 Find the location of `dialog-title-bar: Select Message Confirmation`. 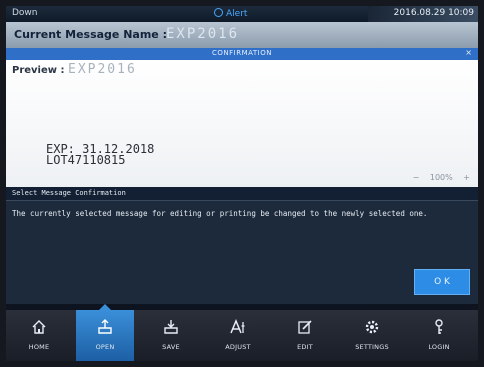

dialog-title-bar: Select Message Confirmation is located at coordinates (242, 194).